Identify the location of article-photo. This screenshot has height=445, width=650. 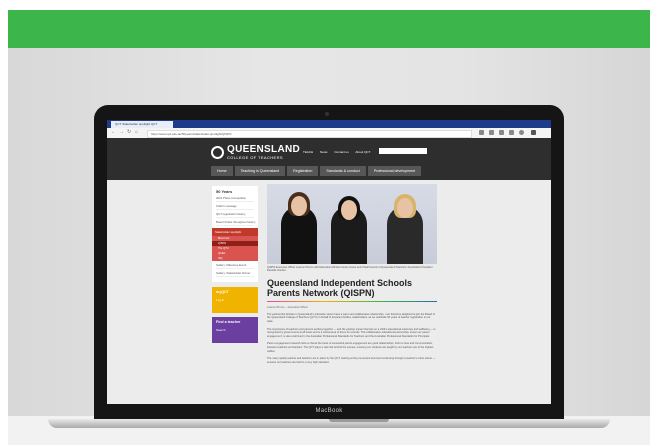
(352, 224).